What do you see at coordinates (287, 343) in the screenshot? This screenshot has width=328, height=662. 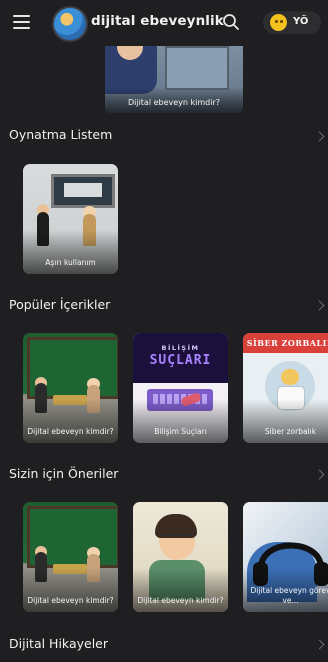 I see `card-art-title: SİBER ZORBALIK` at bounding box center [287, 343].